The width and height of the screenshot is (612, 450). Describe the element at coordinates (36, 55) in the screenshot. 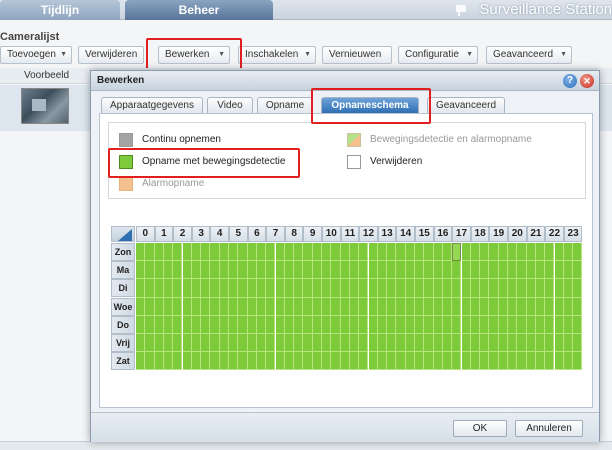

I see `add-button: Toevoegen ▼` at that location.